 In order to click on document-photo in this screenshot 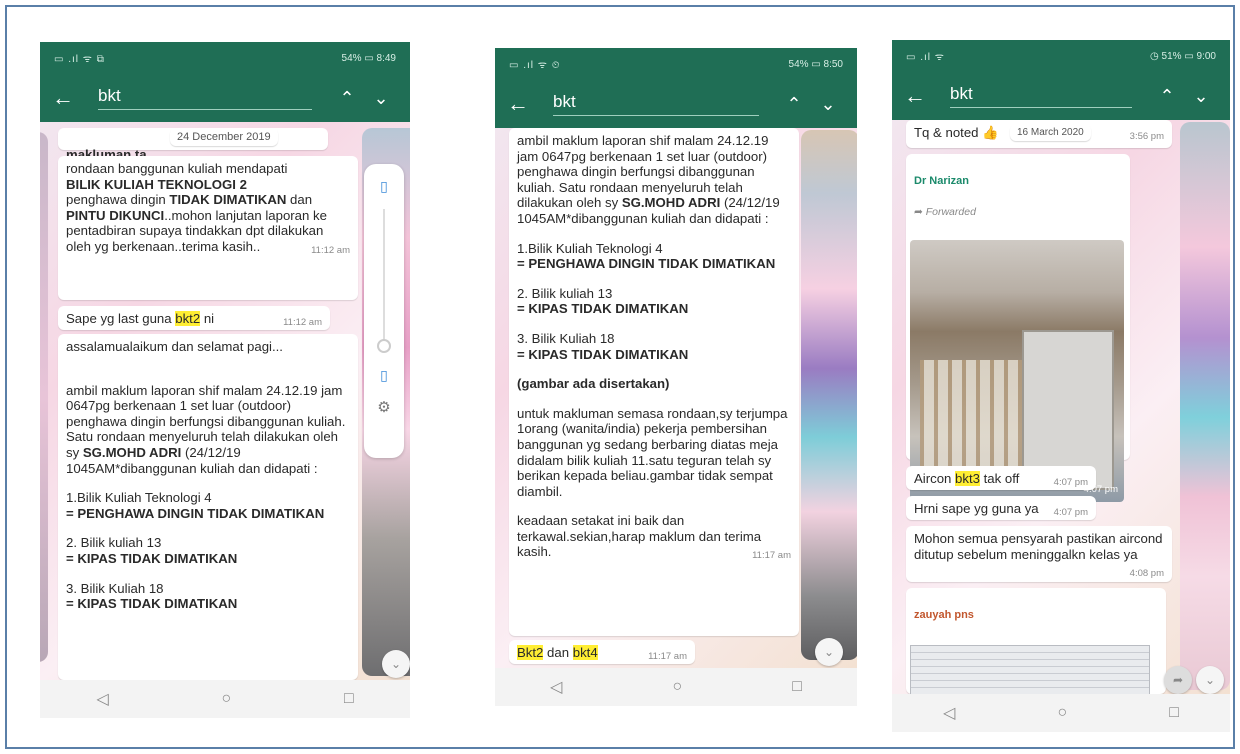, I will do `click(1030, 669)`.